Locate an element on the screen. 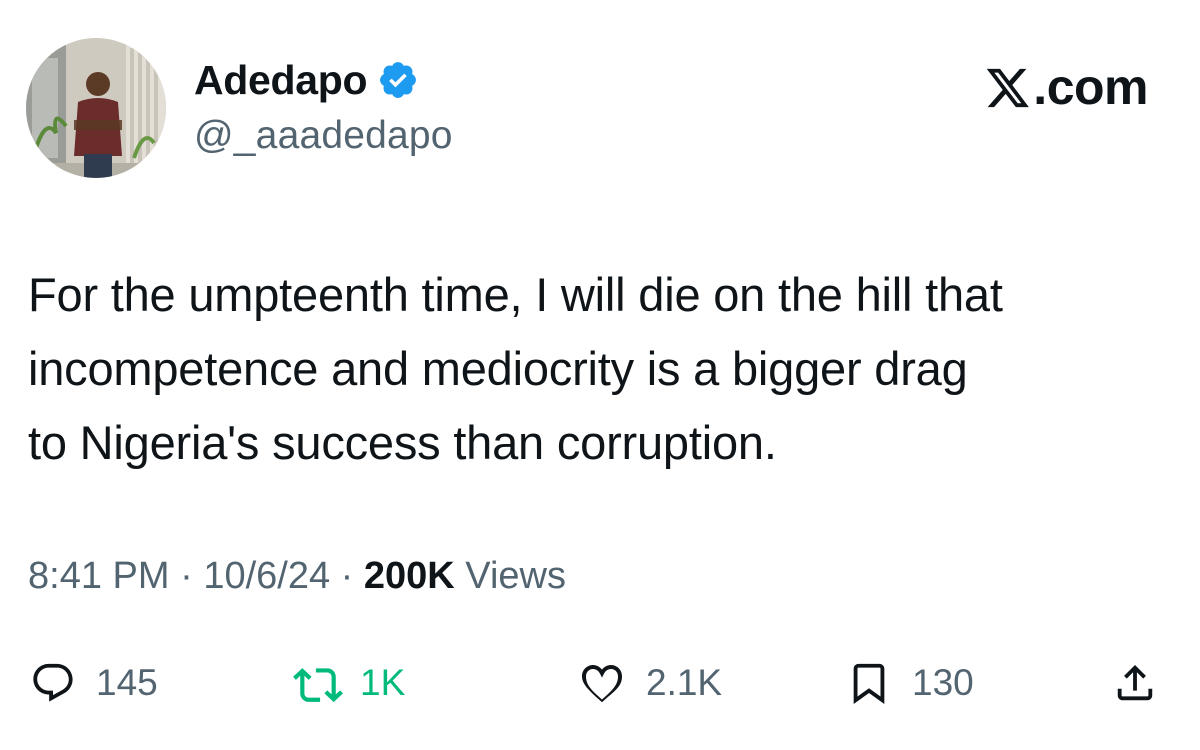 The width and height of the screenshot is (1200, 750). tweet-meta: 8:41 PM · 10/6/24 · 200K Views is located at coordinates (297, 576).